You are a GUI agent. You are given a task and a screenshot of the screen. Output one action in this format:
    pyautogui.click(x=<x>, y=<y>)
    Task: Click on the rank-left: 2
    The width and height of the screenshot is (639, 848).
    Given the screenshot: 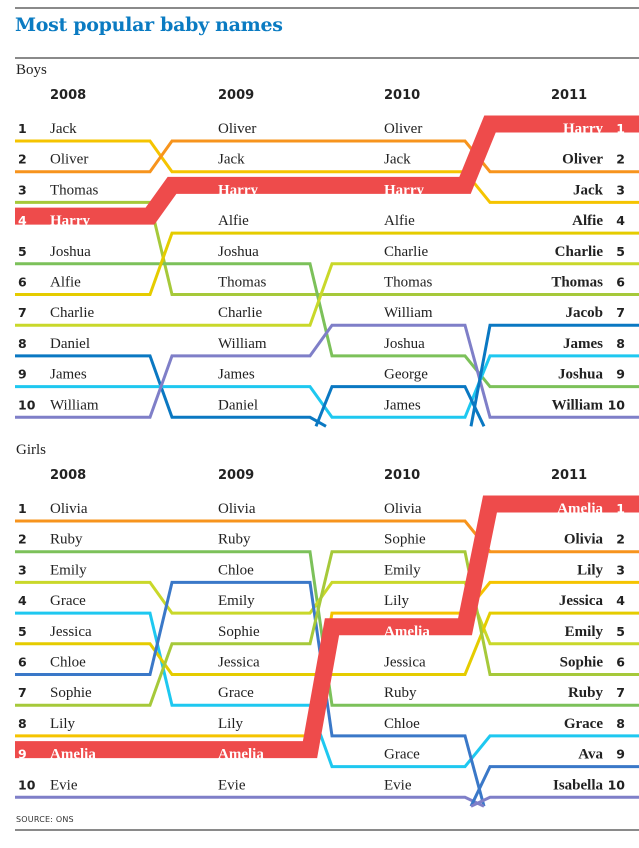 What is the action you would take?
    pyautogui.click(x=22, y=159)
    